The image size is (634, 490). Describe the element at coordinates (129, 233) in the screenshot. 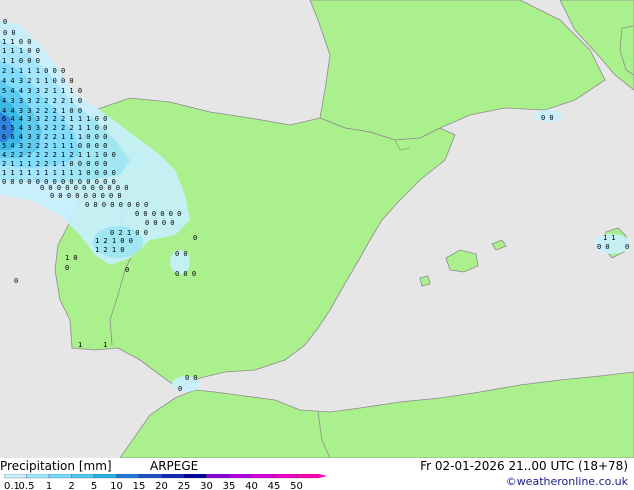

I see `precip-value-label: 0 2 1 0 0` at that location.